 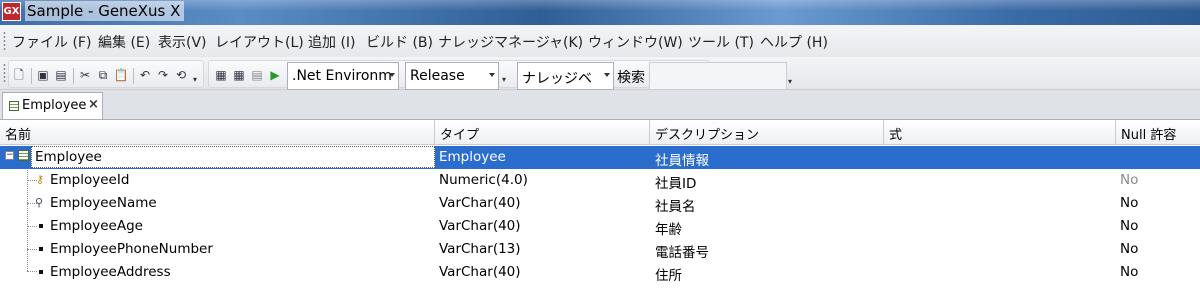 I want to click on table-row: ⚲ EmployeeName VarChar(40) 社員名 No, so click(x=600, y=203).